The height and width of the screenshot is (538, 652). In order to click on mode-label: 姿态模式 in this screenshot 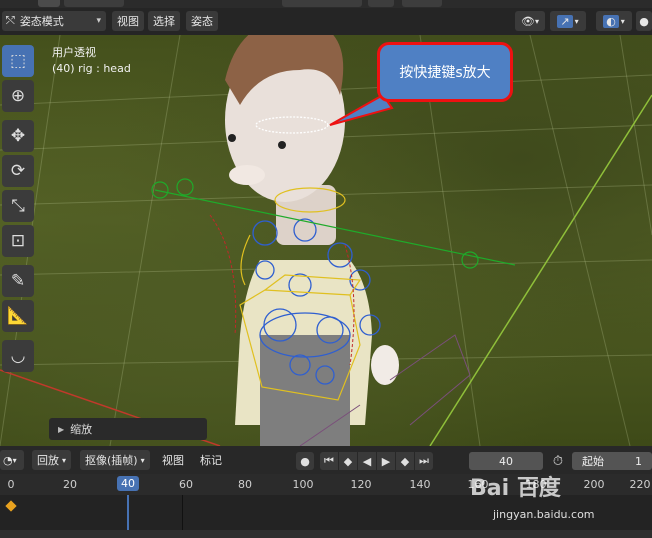, I will do `click(41, 21)`.